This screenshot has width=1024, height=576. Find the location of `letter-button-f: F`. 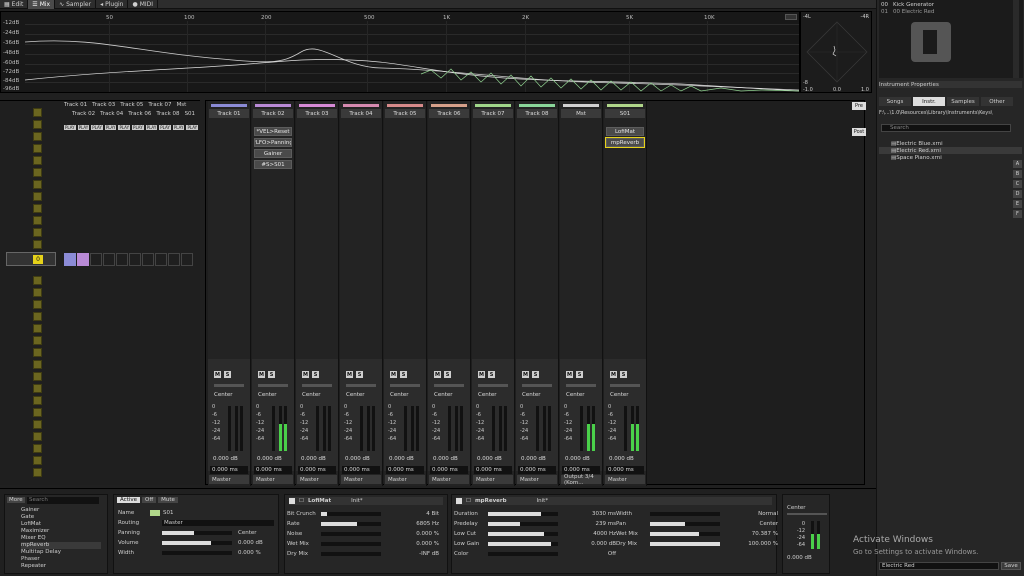

letter-button-f: F is located at coordinates (1017, 214).